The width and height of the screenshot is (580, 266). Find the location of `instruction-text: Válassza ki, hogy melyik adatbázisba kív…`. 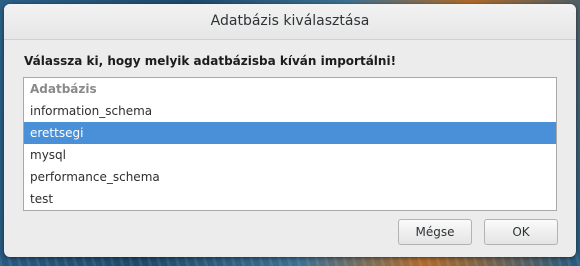

instruction-text: Válassza ki, hogy melyik adatbázisba kív… is located at coordinates (210, 61).